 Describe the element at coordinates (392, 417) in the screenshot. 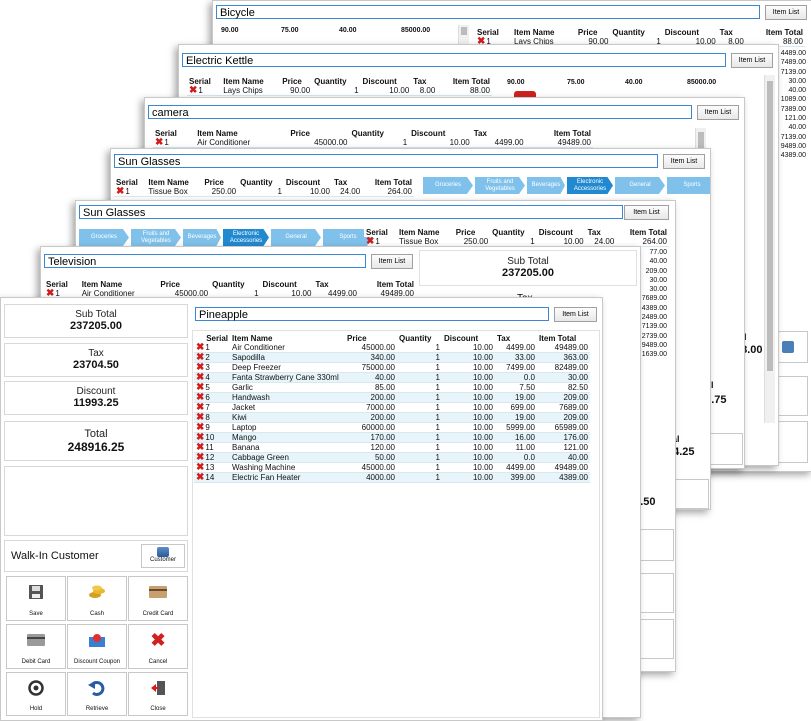

I see `table-row: ✖8 Kiwi 200.00 1 10.00 19.00 209.00` at that location.